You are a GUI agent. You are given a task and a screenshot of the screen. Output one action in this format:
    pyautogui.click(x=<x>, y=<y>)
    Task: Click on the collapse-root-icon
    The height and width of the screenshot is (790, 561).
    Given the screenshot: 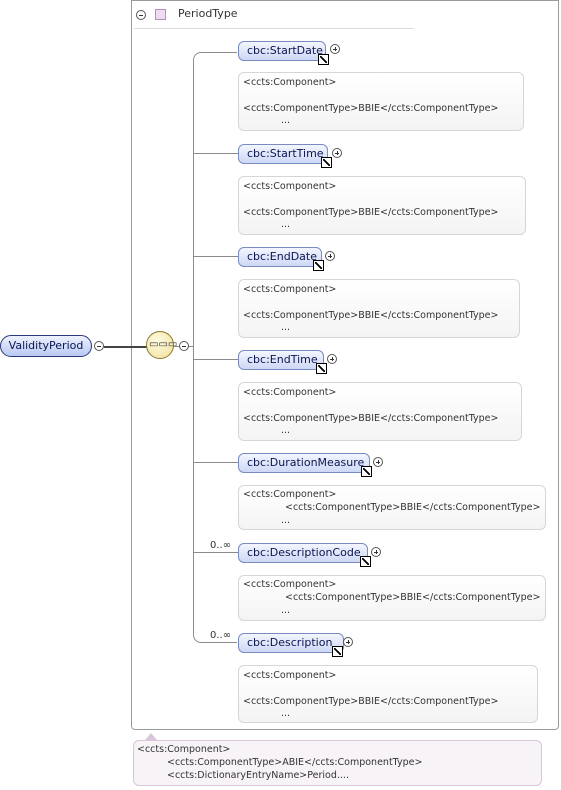 What is the action you would take?
    pyautogui.click(x=99, y=346)
    